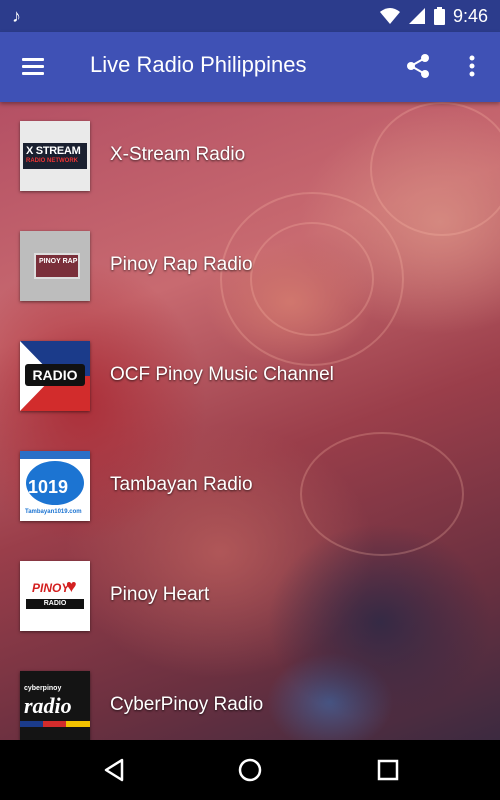 The image size is (500, 800). I want to click on back-icon, so click(114, 770).